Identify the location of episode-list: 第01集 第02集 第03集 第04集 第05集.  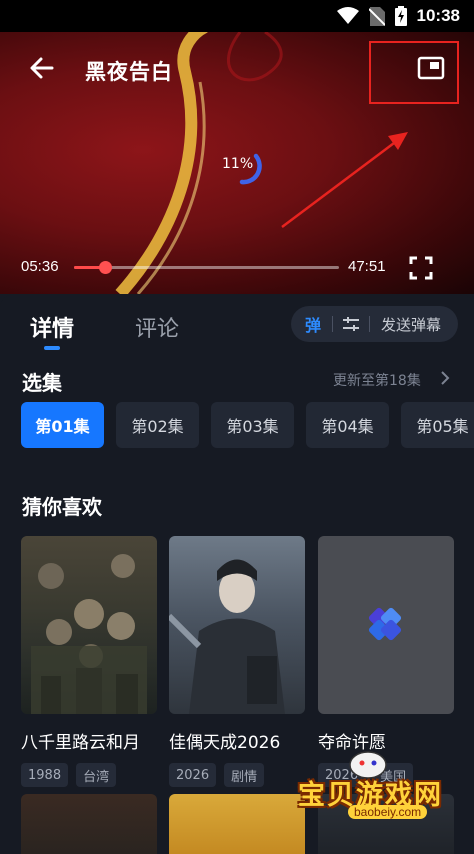
(247, 425).